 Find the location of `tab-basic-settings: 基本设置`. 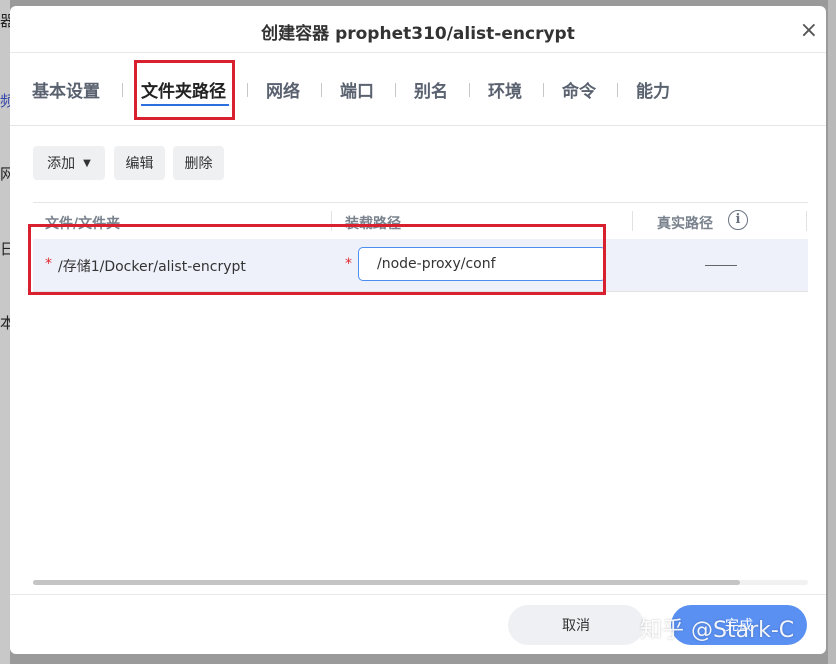

tab-basic-settings: 基本设置 is located at coordinates (66, 89).